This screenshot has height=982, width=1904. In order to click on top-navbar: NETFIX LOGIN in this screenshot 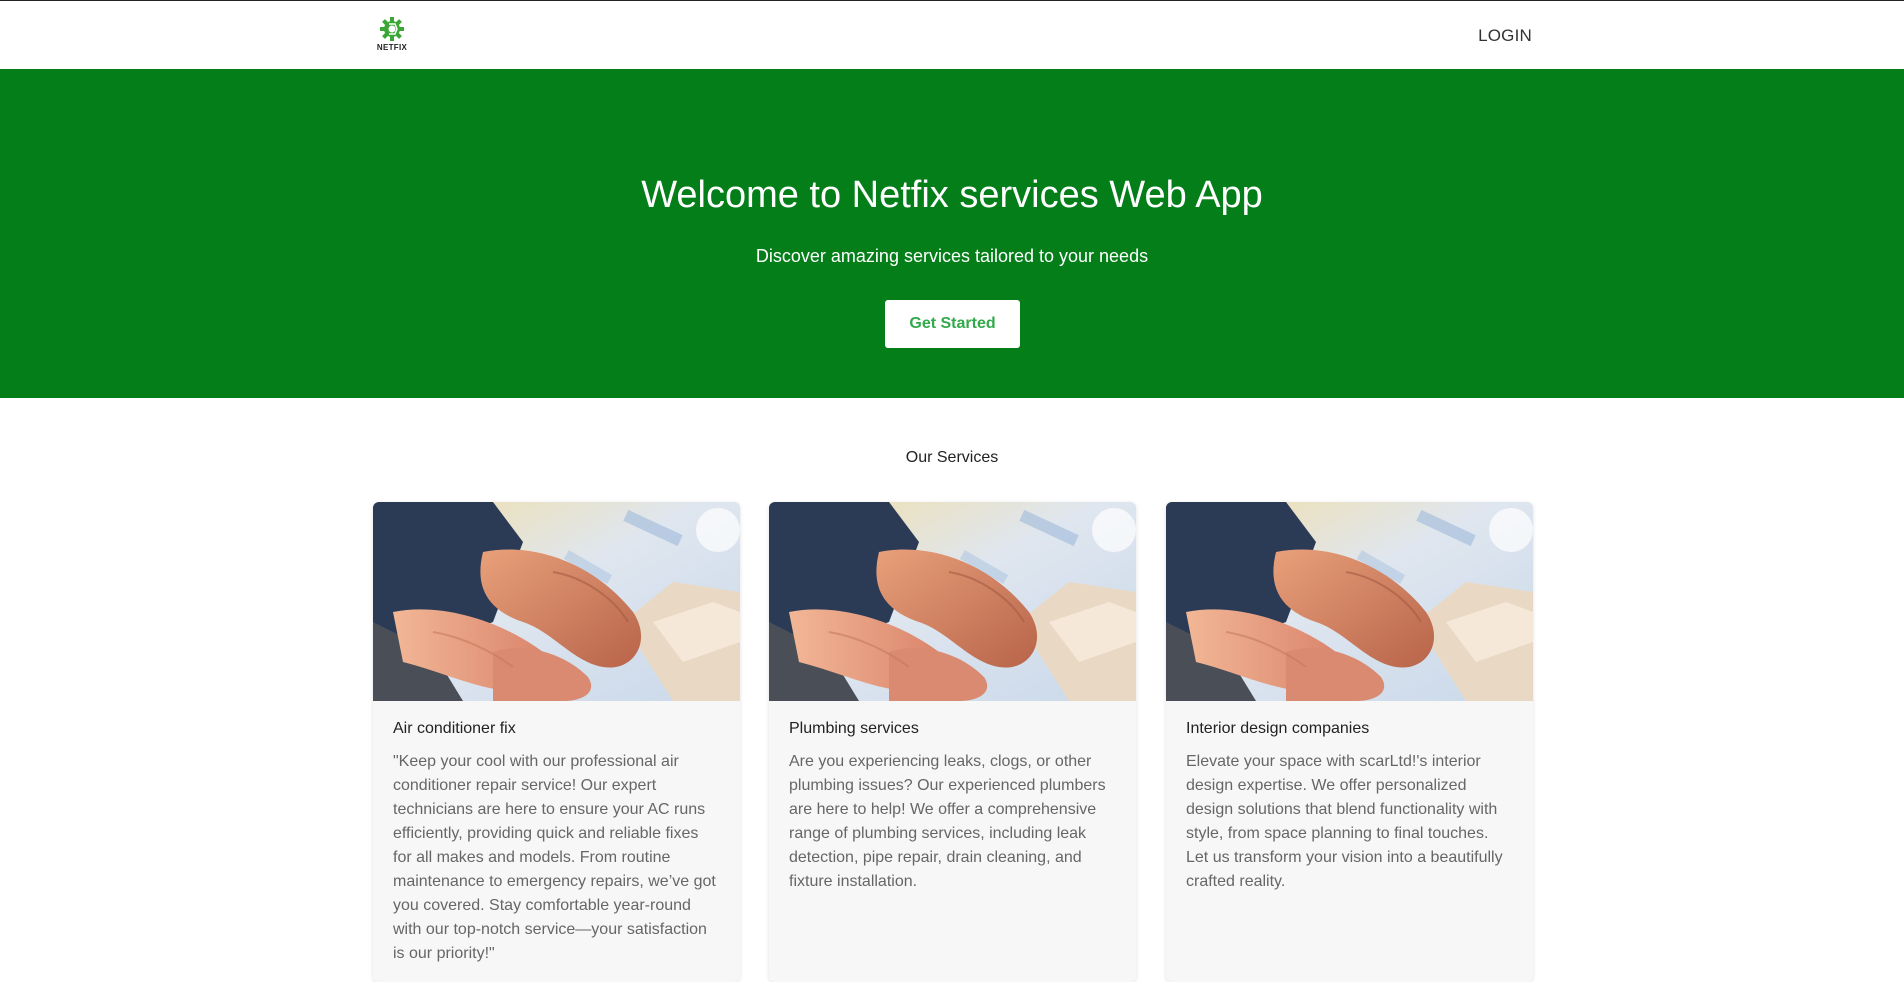, I will do `click(952, 34)`.